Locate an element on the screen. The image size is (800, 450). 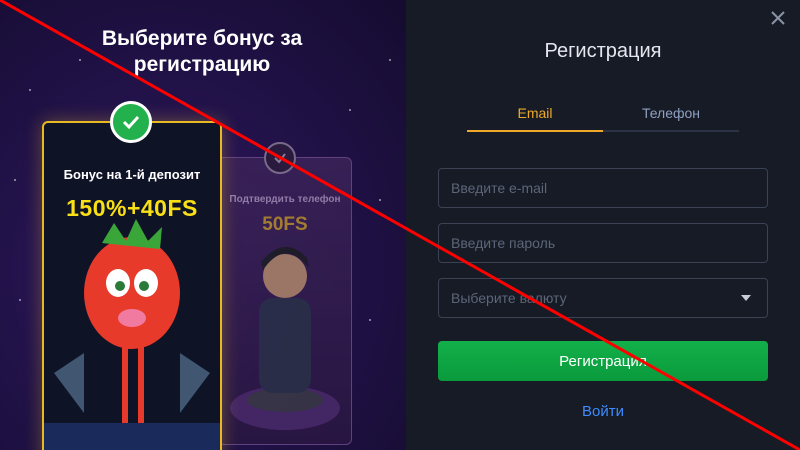
currency-select: Выберите валюту is located at coordinates (603, 298).